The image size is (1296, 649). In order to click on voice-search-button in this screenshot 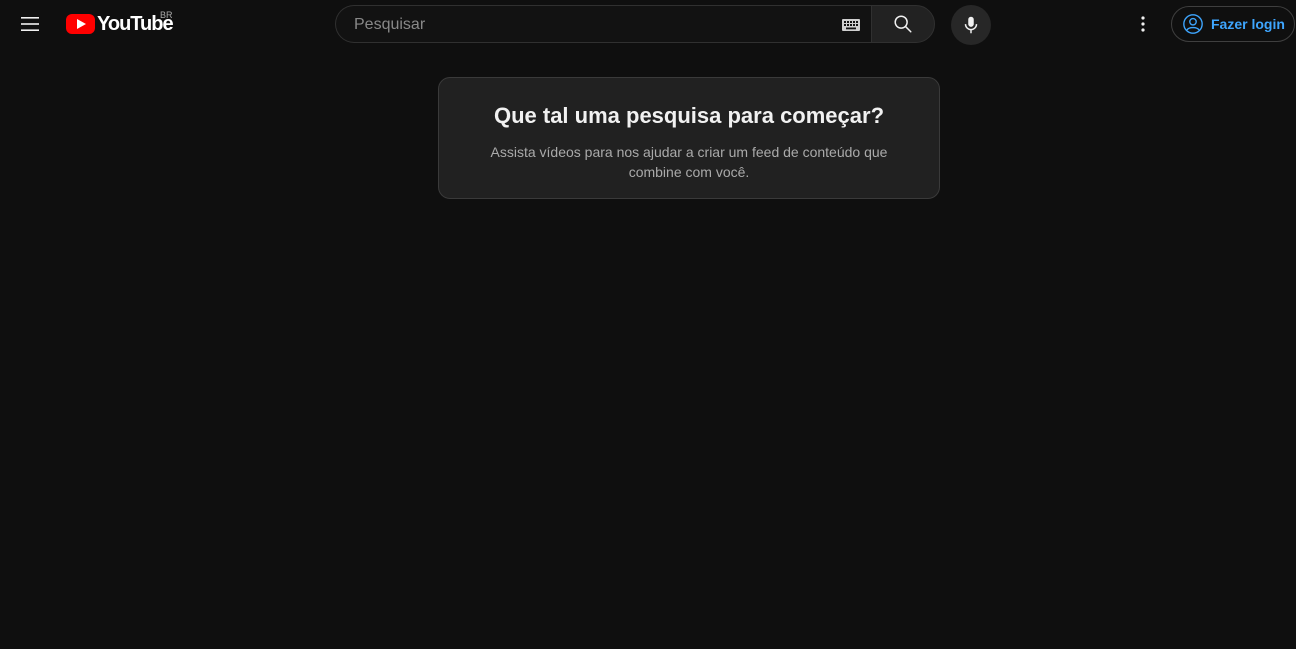, I will do `click(971, 25)`.